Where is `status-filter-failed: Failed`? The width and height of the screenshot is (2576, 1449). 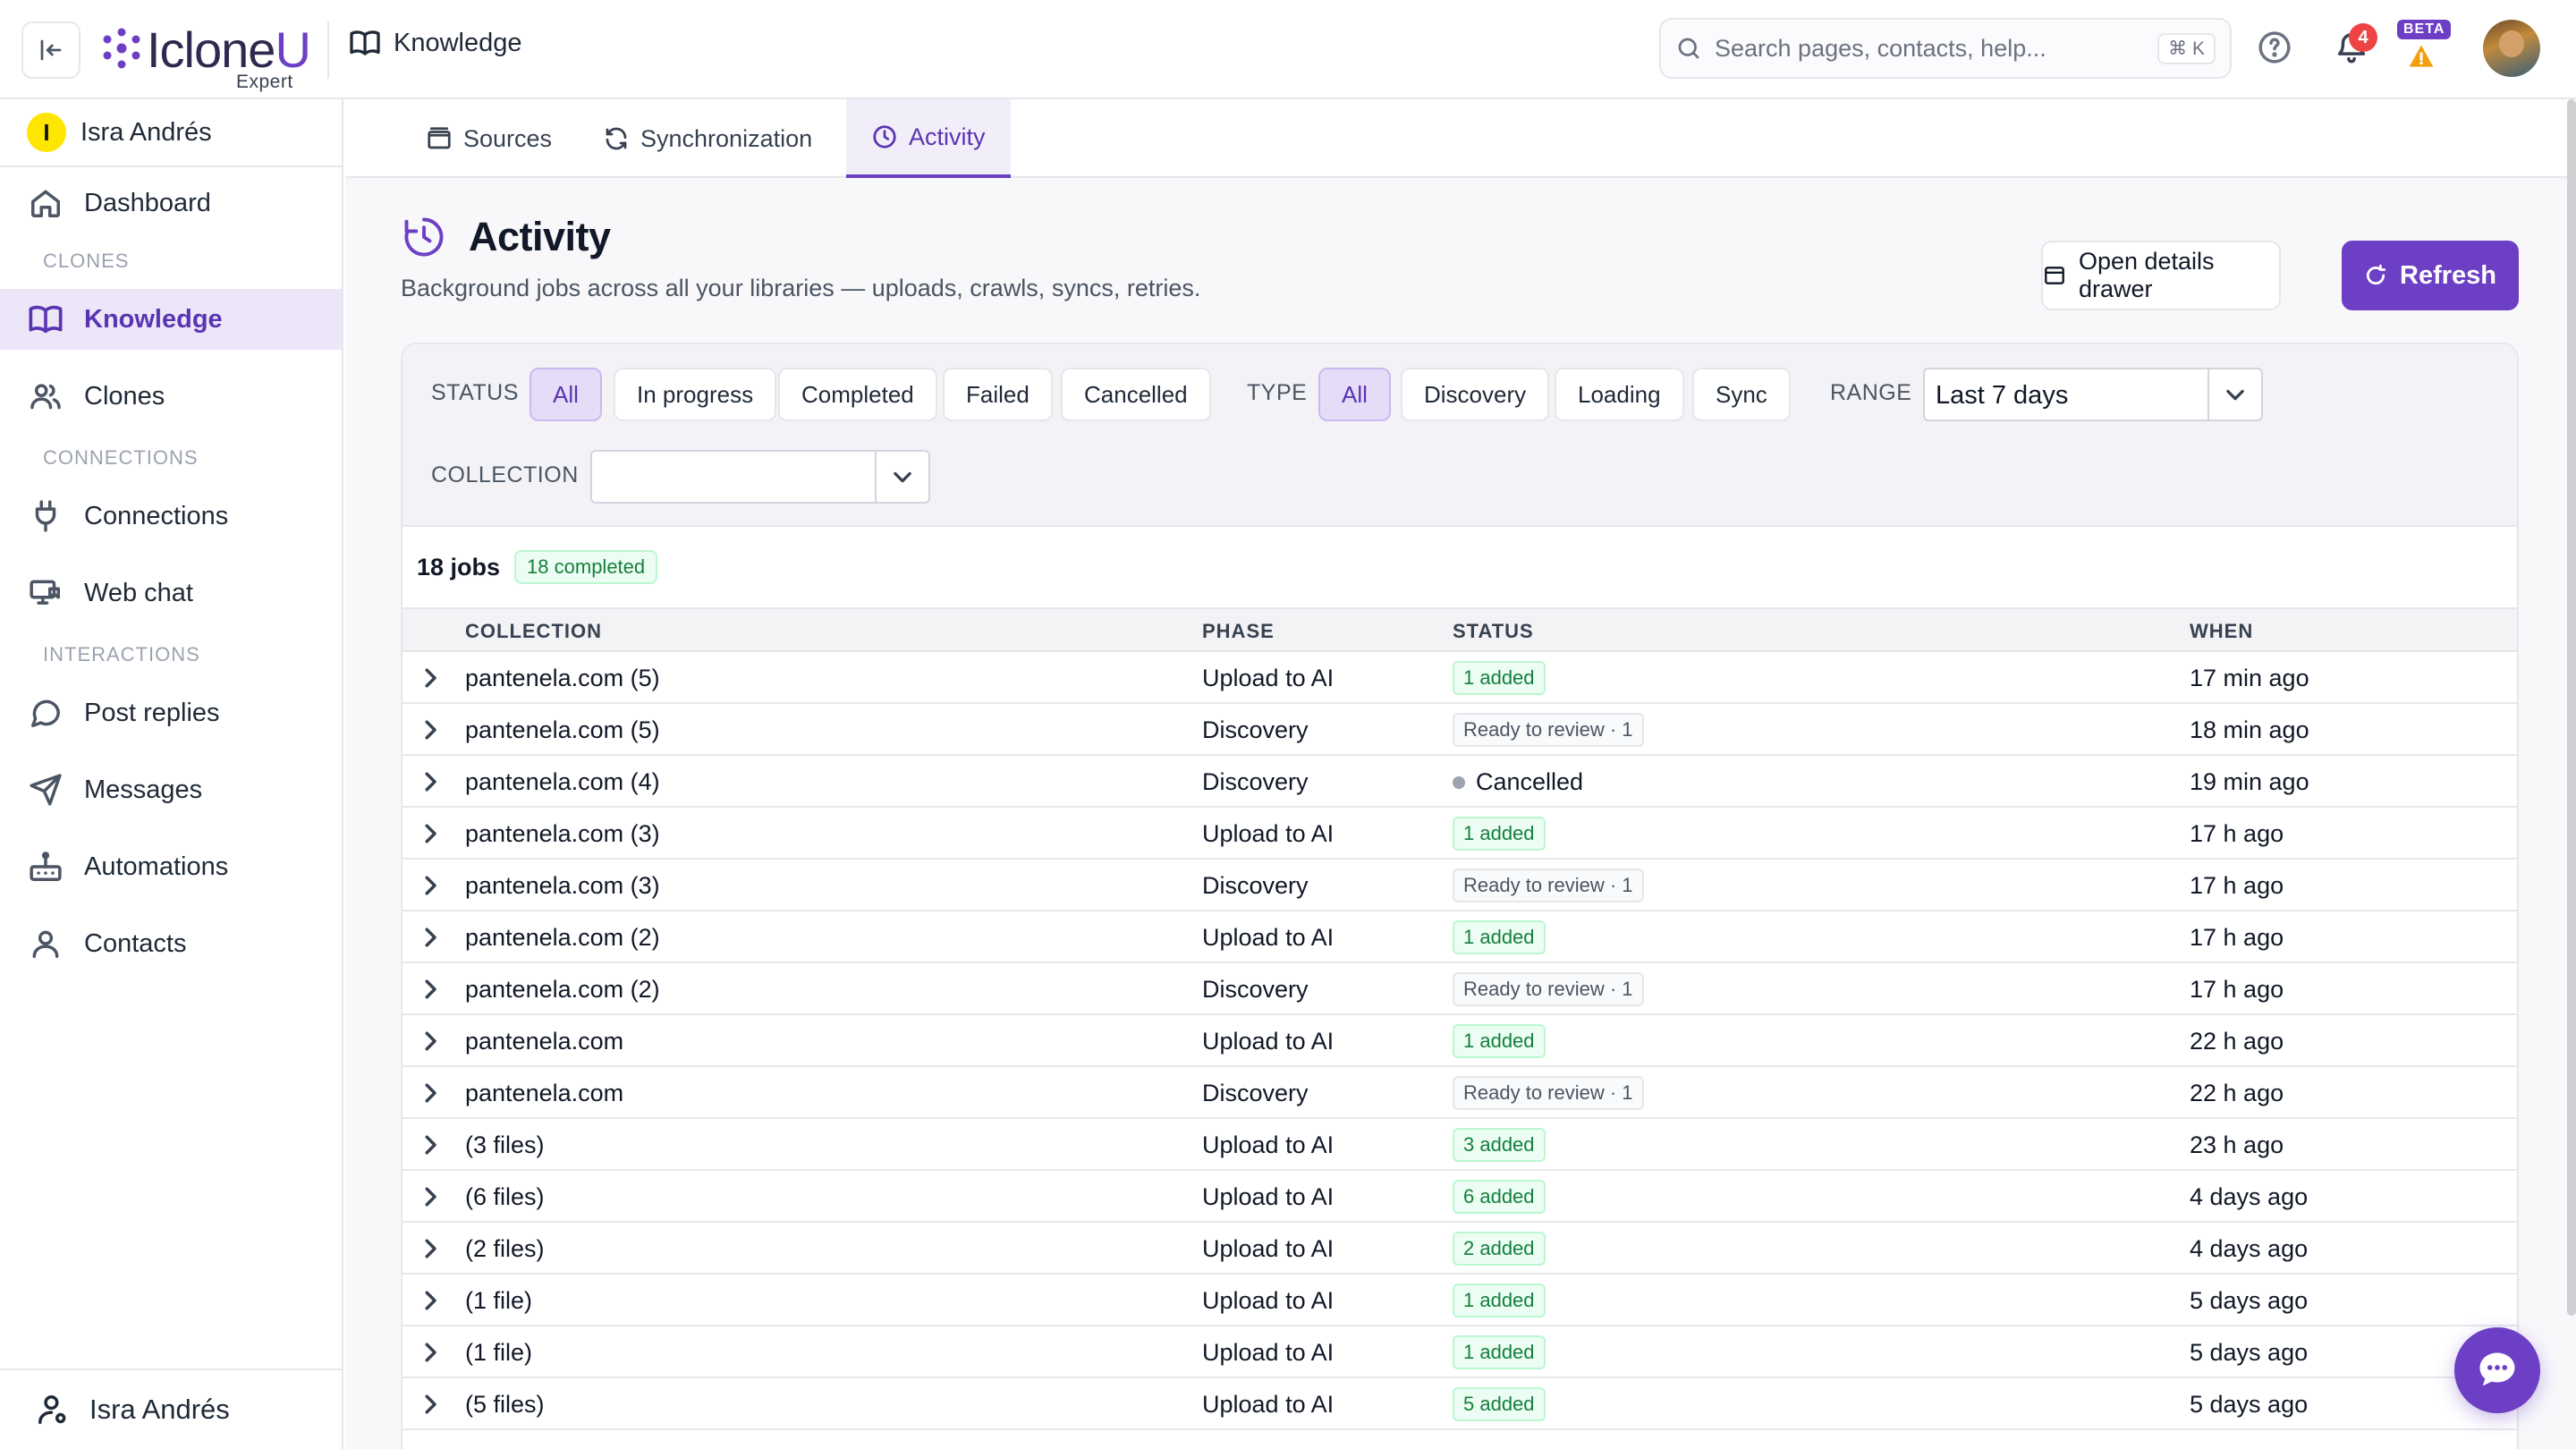
status-filter-failed: Failed is located at coordinates (998, 394).